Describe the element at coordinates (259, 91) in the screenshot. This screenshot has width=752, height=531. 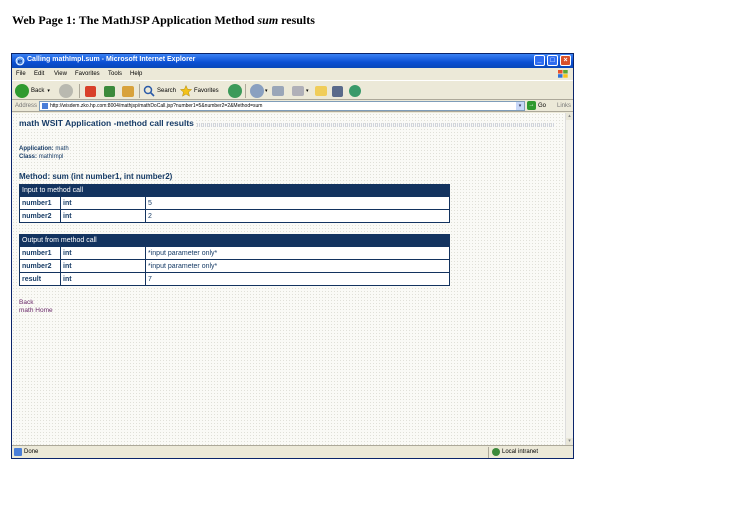
I see `history-button: ▾` at that location.